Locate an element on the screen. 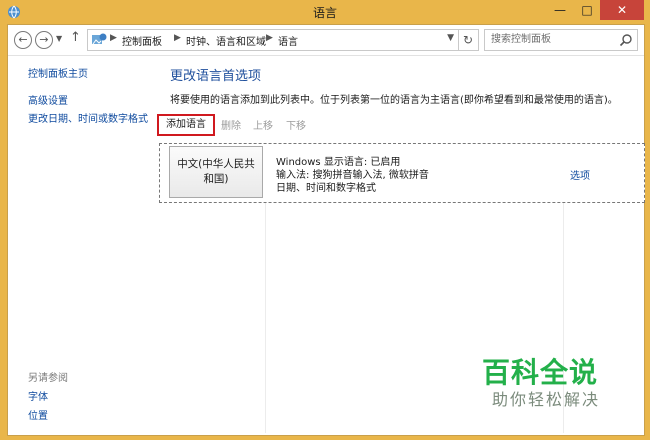  language-item-chinese: 中文(中华人民共 和国) is located at coordinates (216, 172).